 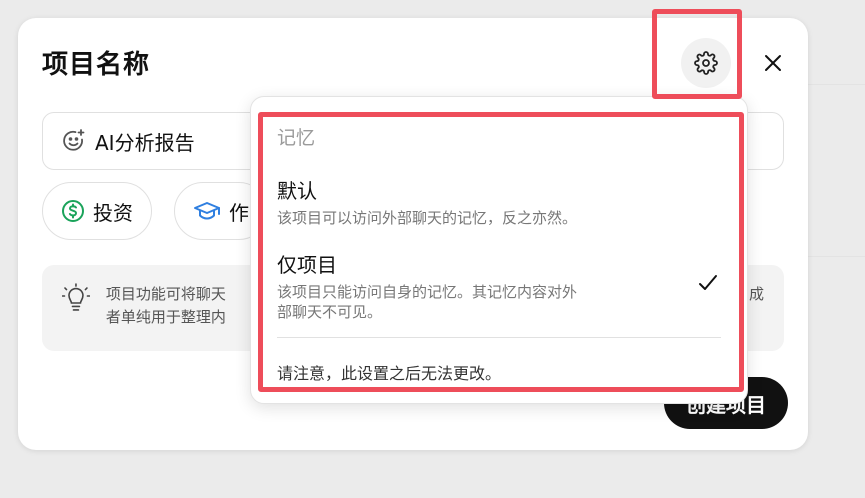 I want to click on option-title: 默认, so click(x=297, y=191).